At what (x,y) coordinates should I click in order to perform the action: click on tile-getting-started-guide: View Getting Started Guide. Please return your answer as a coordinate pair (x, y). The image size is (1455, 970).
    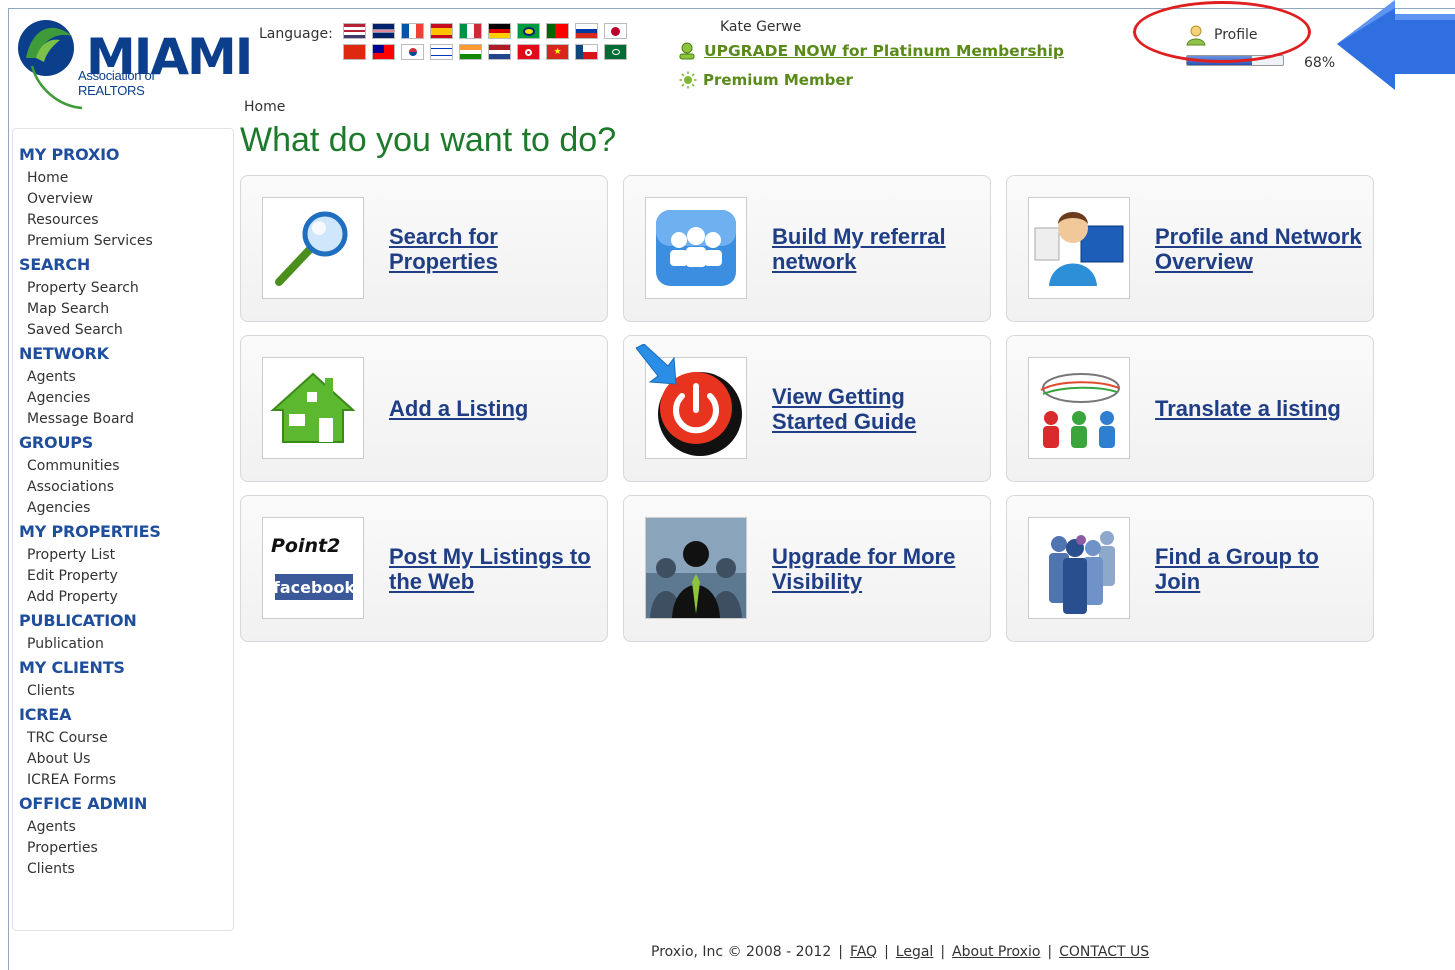
    Looking at the image, I should click on (807, 408).